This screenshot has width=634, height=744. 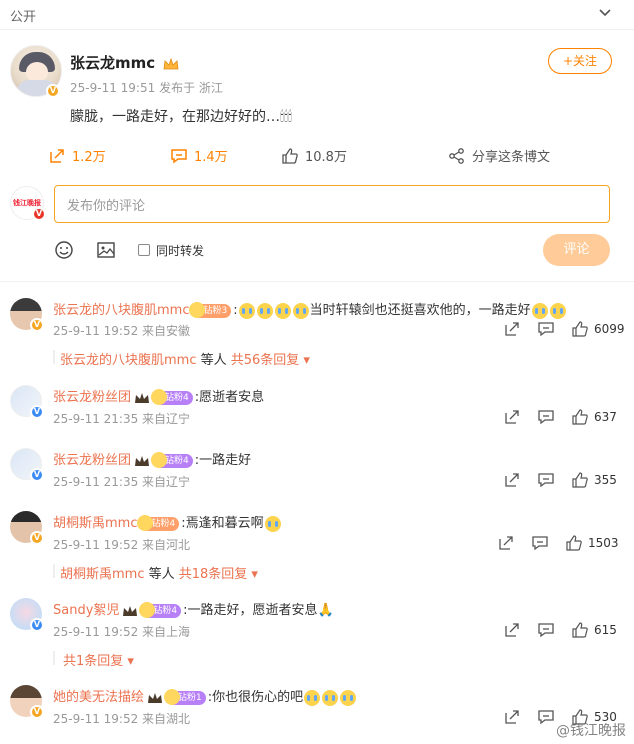 What do you see at coordinates (456, 155) in the screenshot?
I see `share-icon` at bounding box center [456, 155].